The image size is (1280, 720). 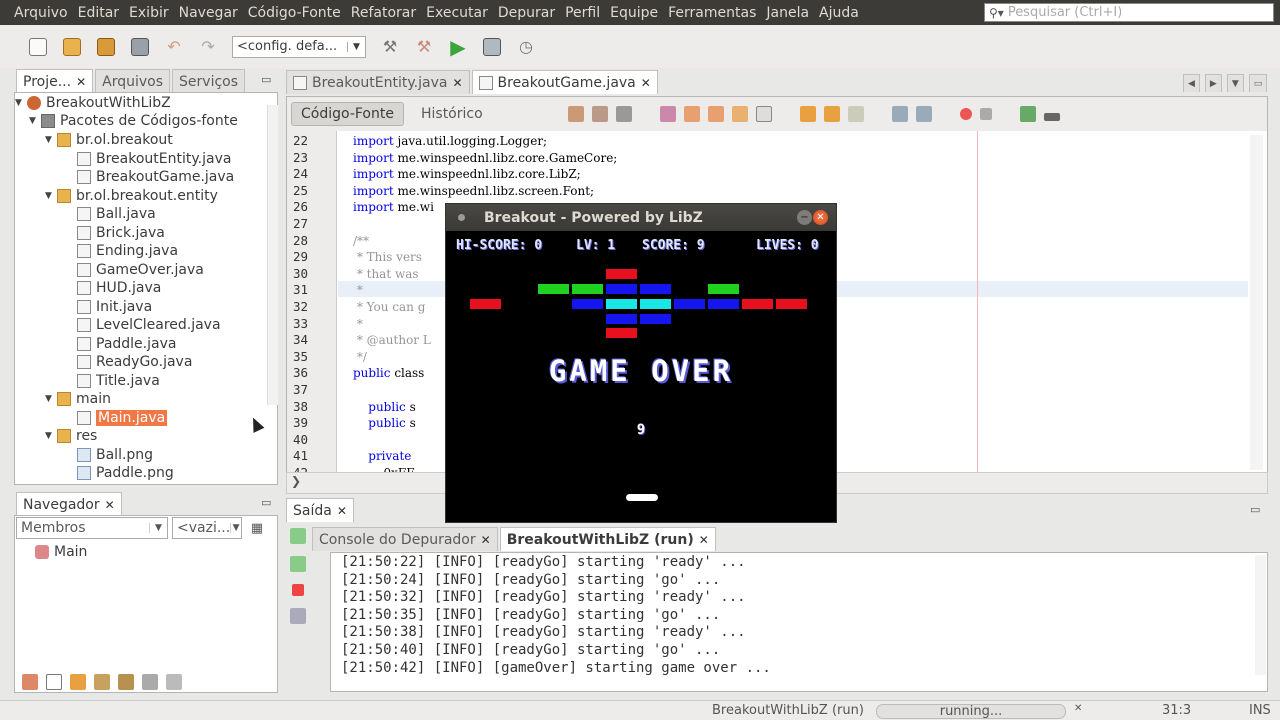 What do you see at coordinates (38, 47) in the screenshot?
I see `new-file-icon` at bounding box center [38, 47].